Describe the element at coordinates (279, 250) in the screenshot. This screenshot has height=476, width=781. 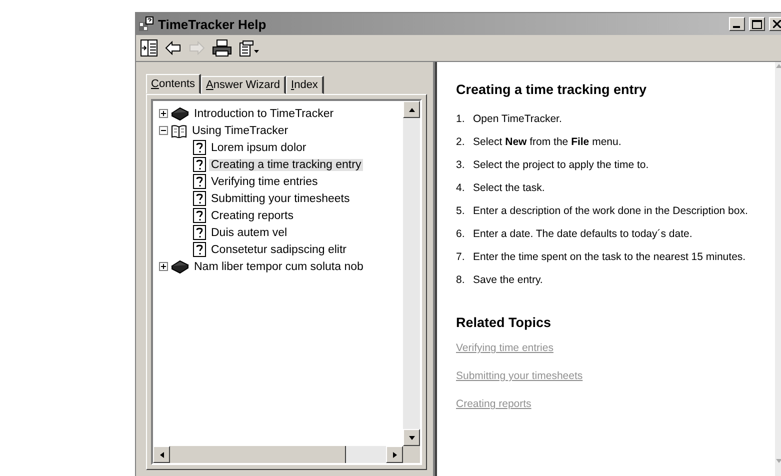
I see `tree-item: Consetetur sadipscing elitr` at that location.